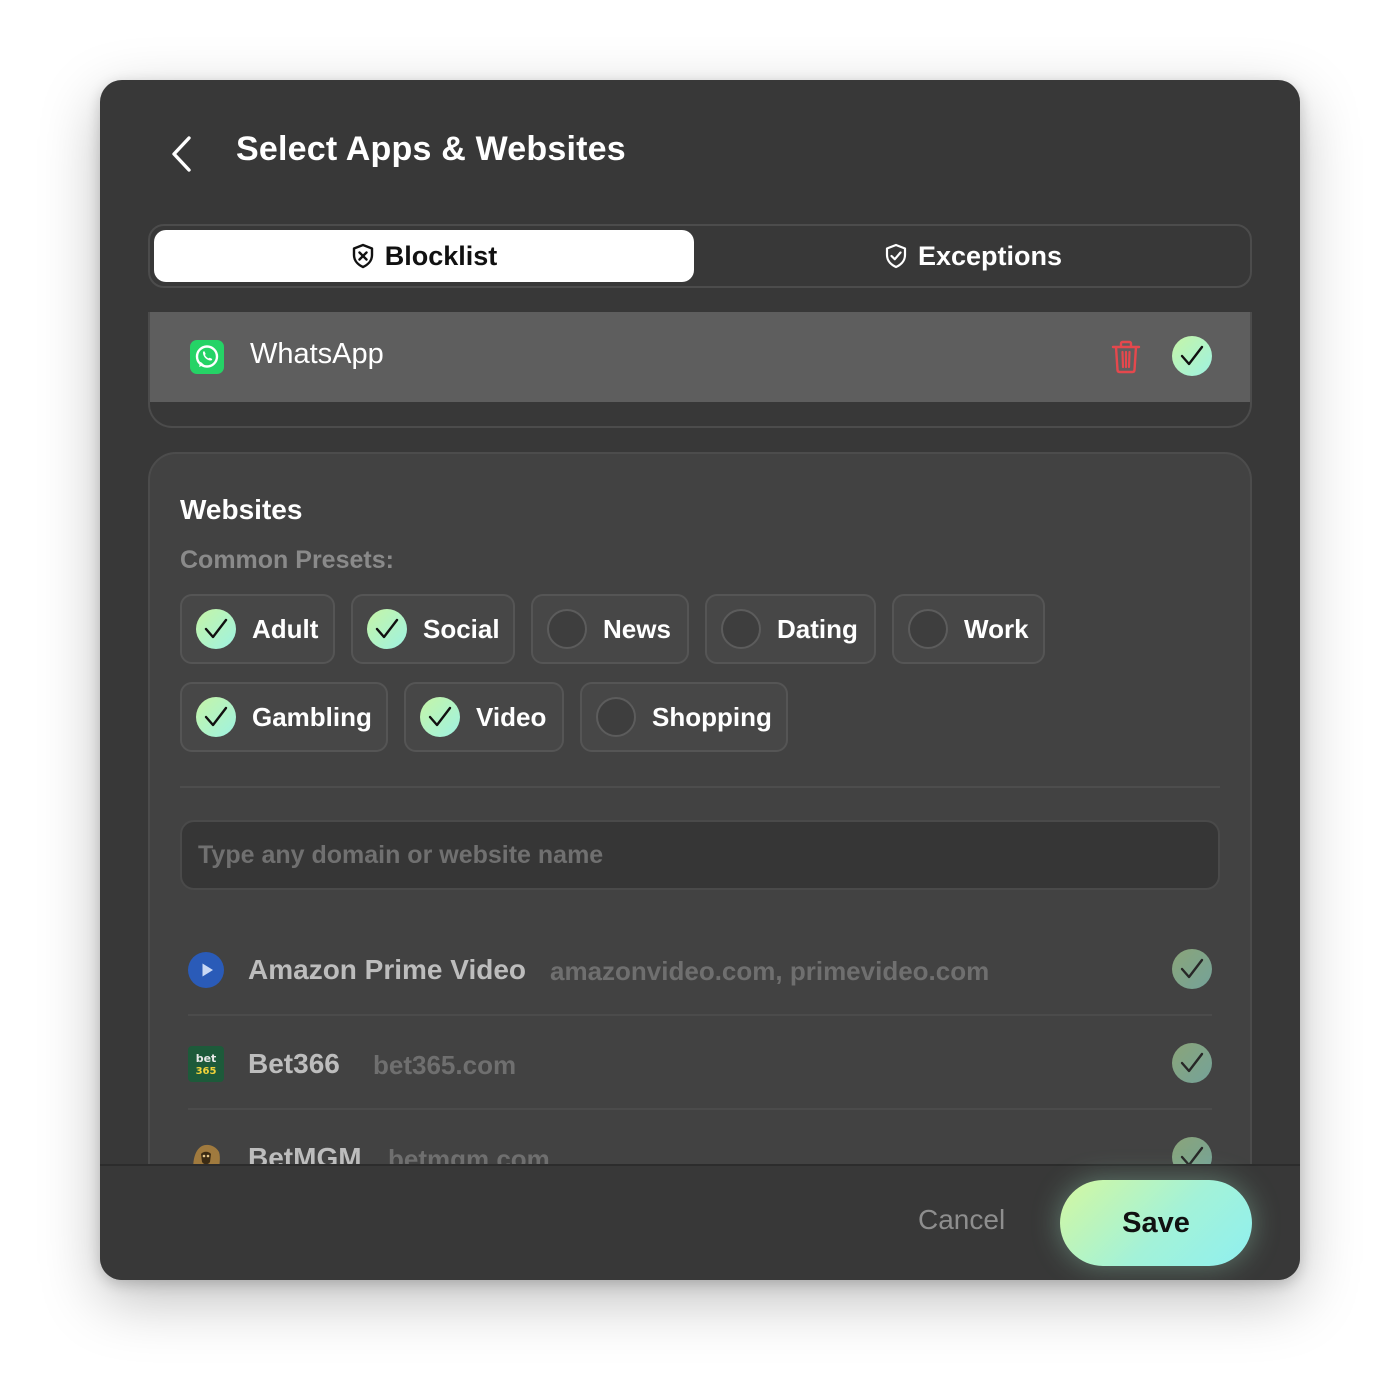 The width and height of the screenshot is (1400, 1400). What do you see at coordinates (996, 628) in the screenshot?
I see `preset-label: Work` at bounding box center [996, 628].